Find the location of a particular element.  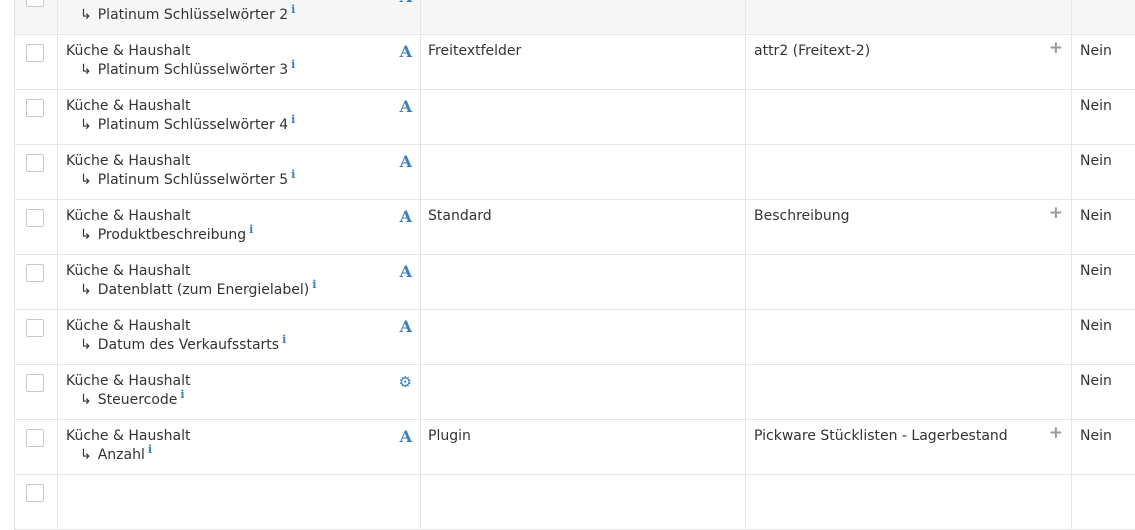

attribute-line: ↳ Platinum Schlüsselwörter 5i is located at coordinates (187, 178).